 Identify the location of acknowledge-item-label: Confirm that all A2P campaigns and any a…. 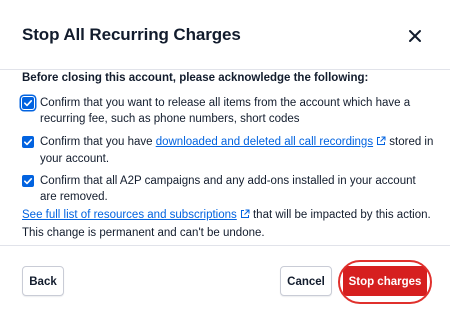
(228, 189).